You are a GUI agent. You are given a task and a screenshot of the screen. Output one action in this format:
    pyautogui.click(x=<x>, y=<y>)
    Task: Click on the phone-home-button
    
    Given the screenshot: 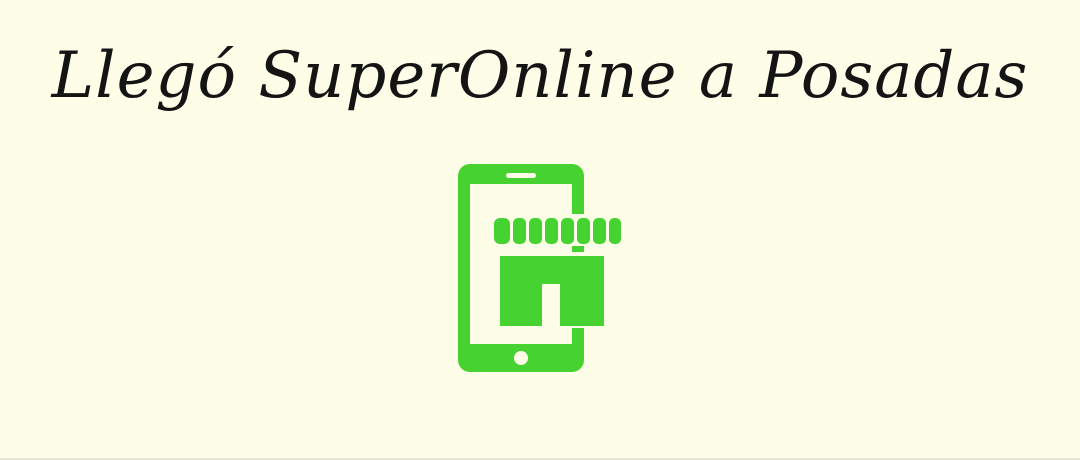 What is the action you would take?
    pyautogui.click(x=521, y=358)
    